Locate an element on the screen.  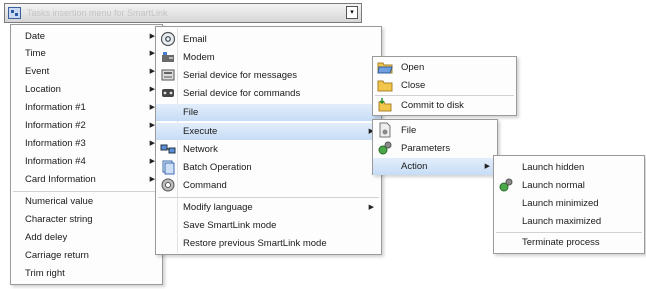
menu-item-information-3: Information #3 ▶ is located at coordinates (86, 143).